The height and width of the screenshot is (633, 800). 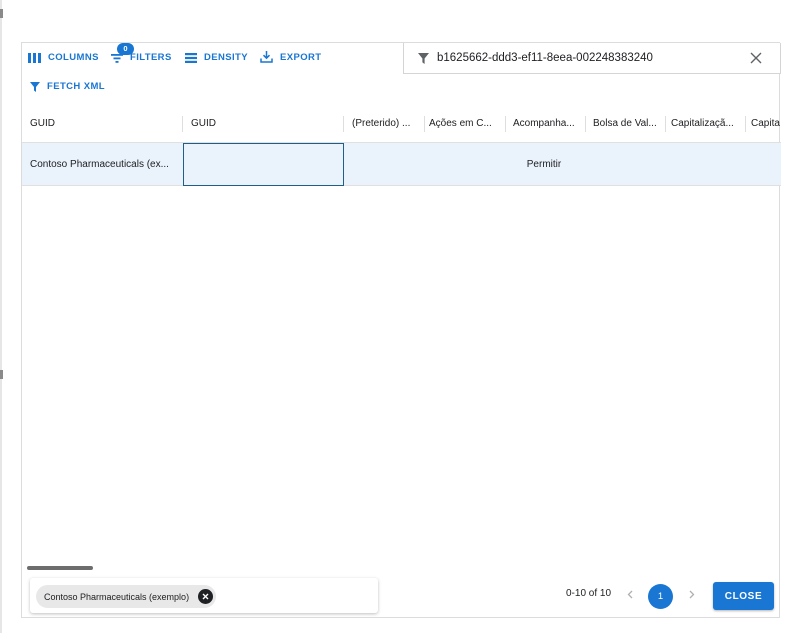 What do you see at coordinates (660, 596) in the screenshot?
I see `page-1-button: 1` at bounding box center [660, 596].